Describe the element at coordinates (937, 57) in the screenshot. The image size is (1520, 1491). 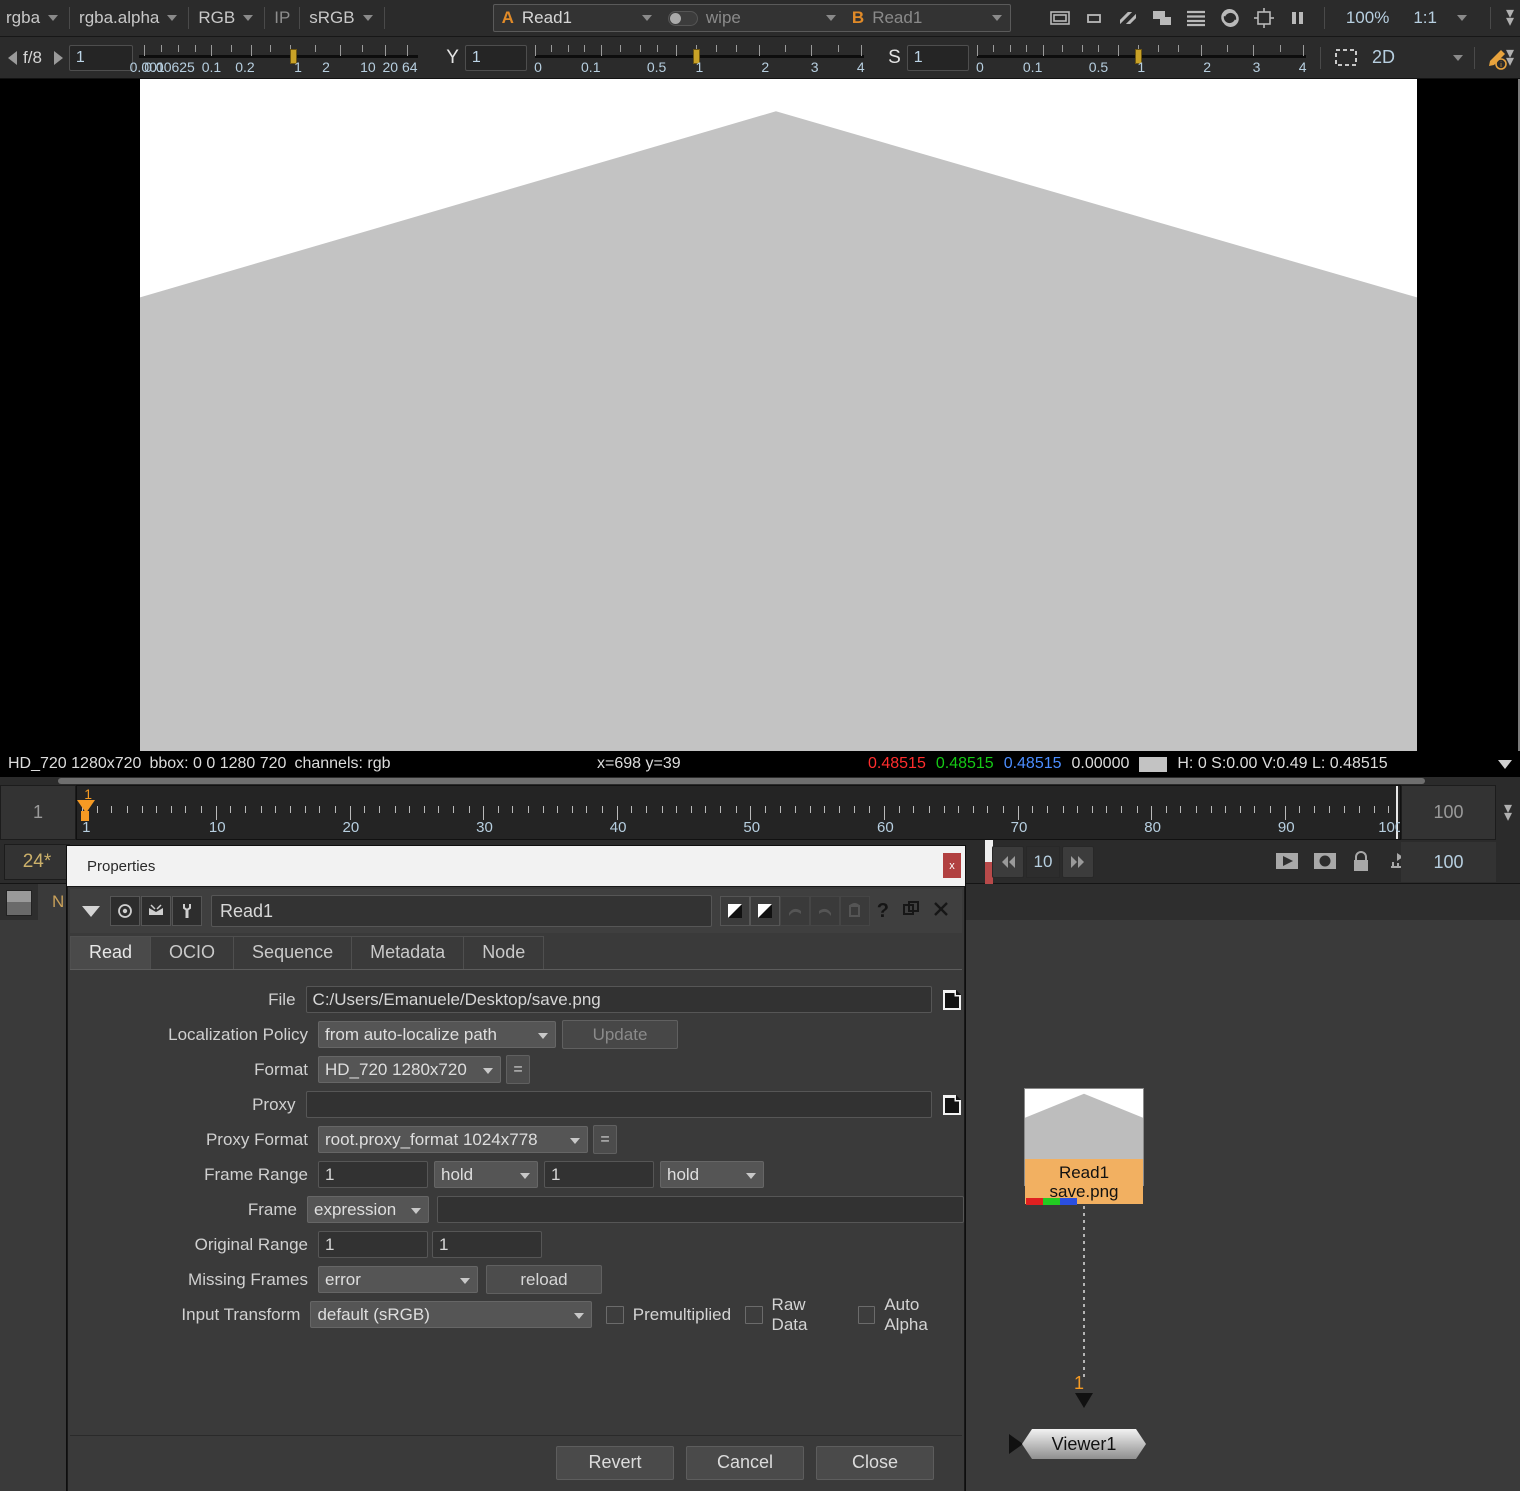
I see `saturation-input: 1` at that location.